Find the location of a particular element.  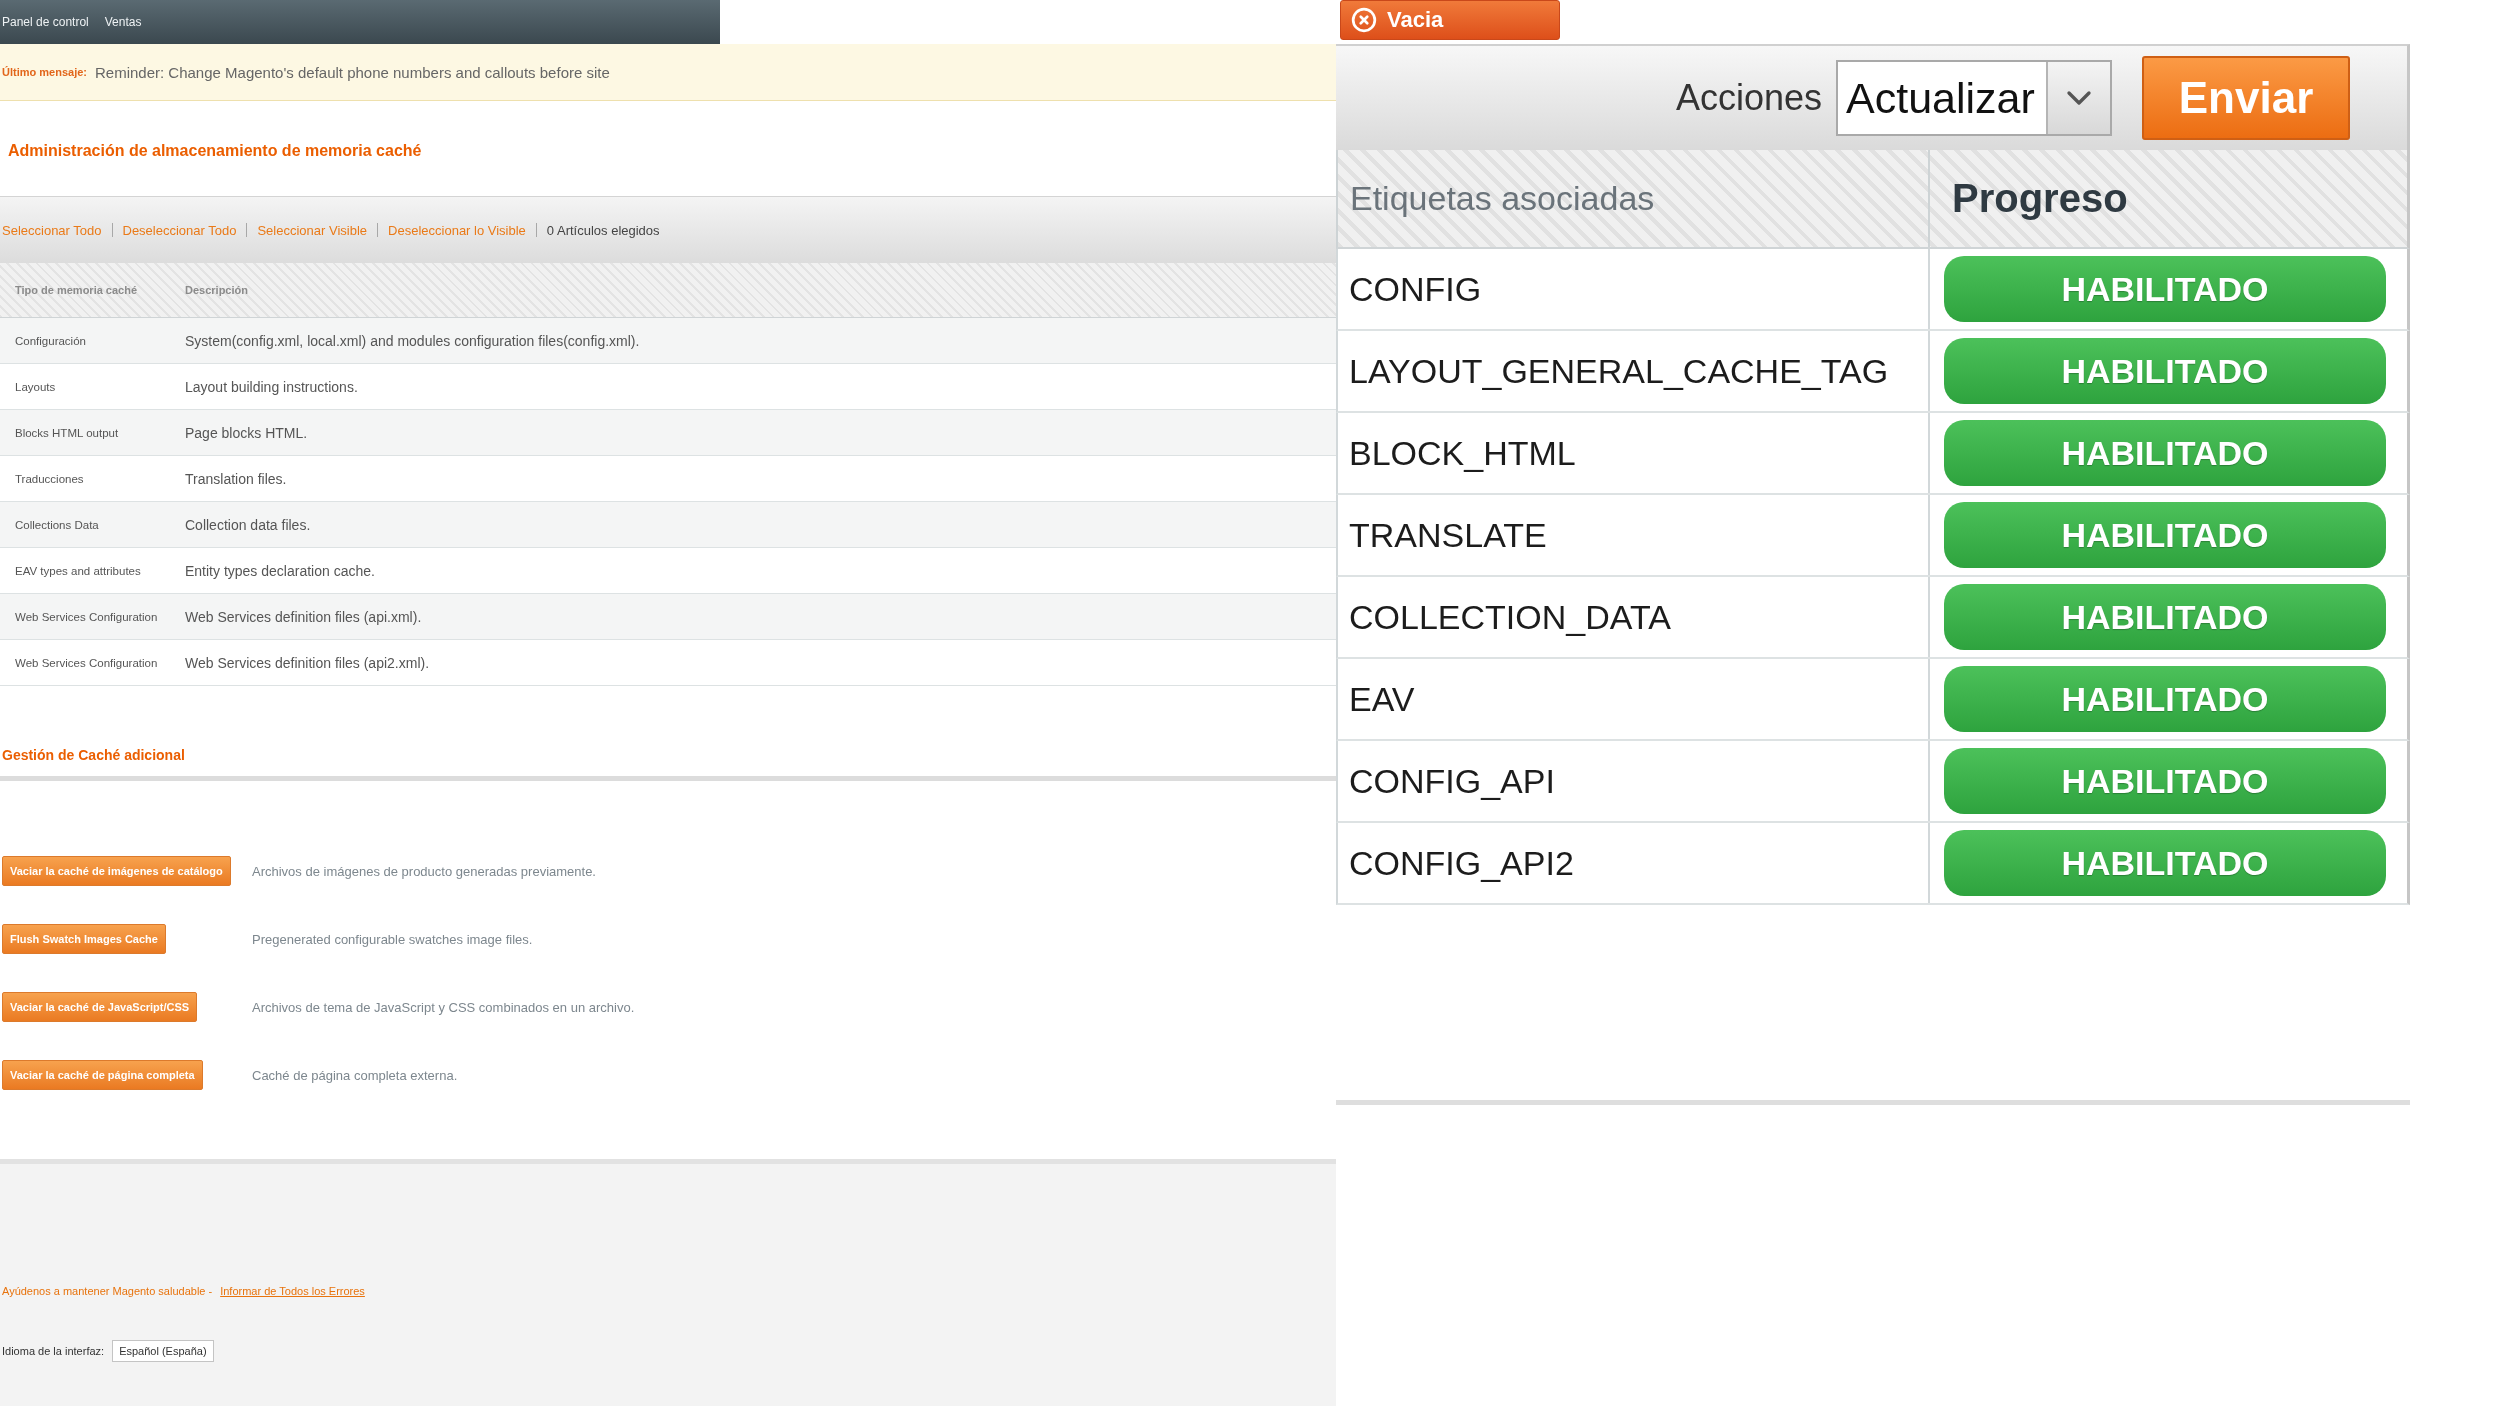

flush-description: Pregenerated configurable swatches image files. is located at coordinates (392, 939).